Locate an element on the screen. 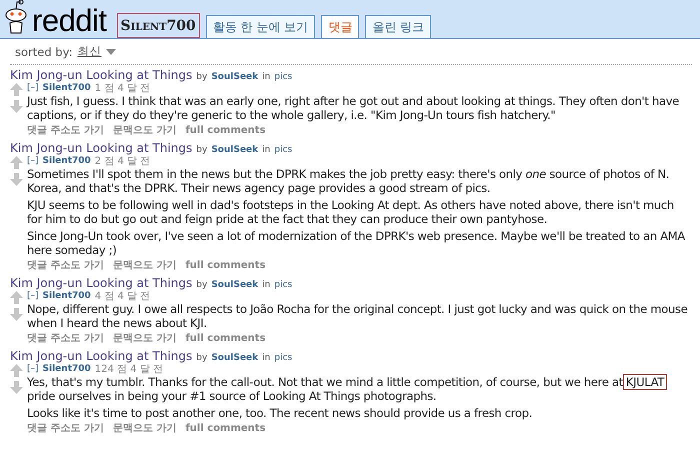 Image resolution: width=700 pixels, height=455 pixels. profile-tab: 활동 한 눈에 보기 is located at coordinates (261, 26).